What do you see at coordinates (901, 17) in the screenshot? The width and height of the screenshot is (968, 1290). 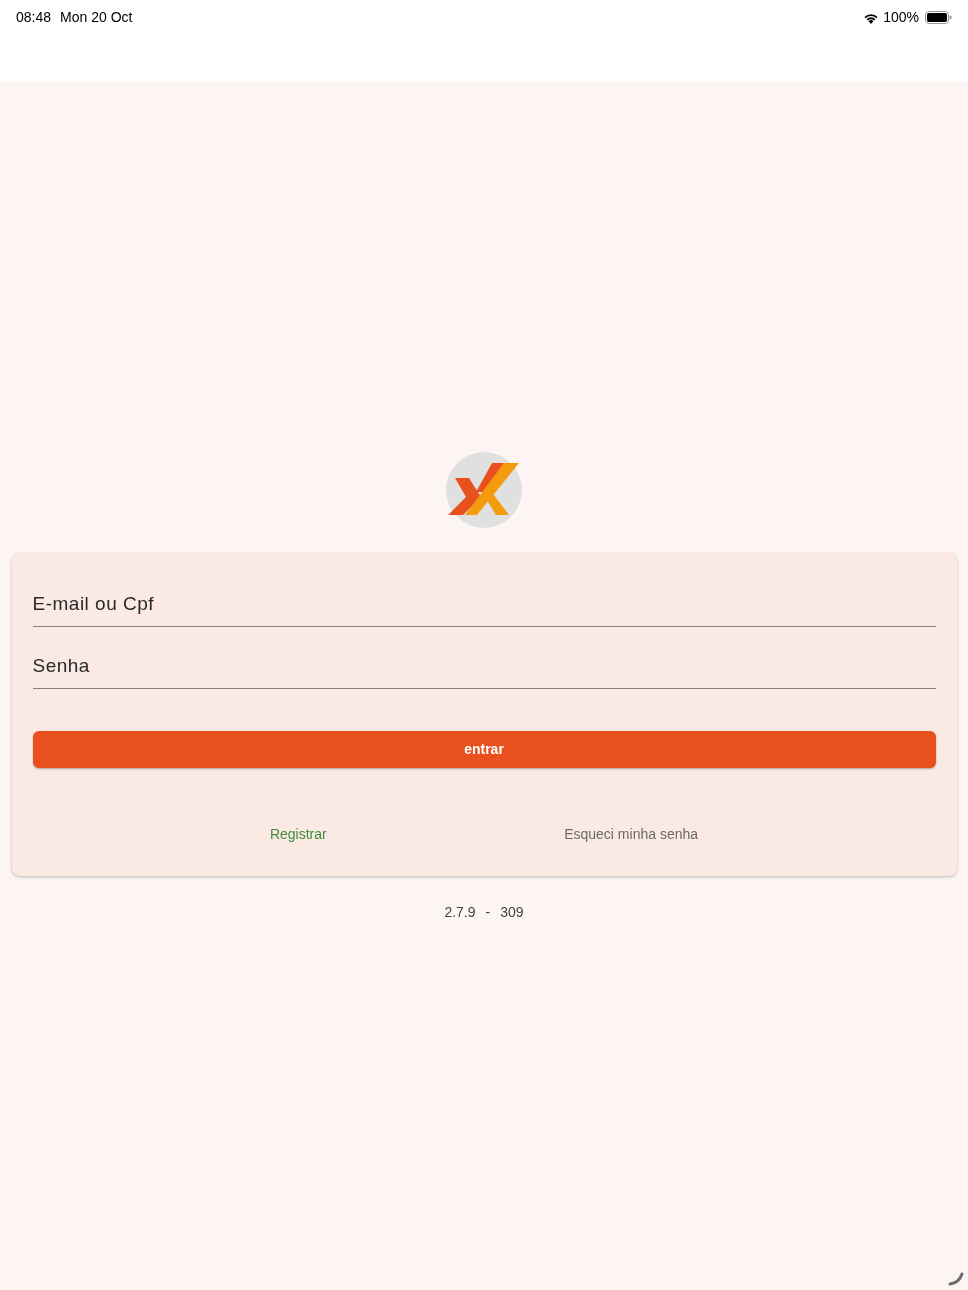 I see `battery-percentage: 100%` at bounding box center [901, 17].